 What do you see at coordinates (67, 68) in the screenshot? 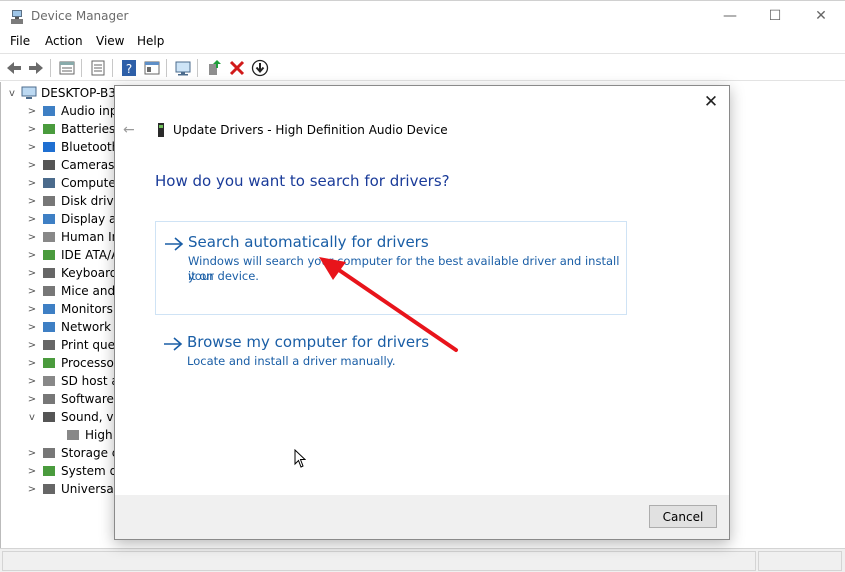
I see `properties-icon` at bounding box center [67, 68].